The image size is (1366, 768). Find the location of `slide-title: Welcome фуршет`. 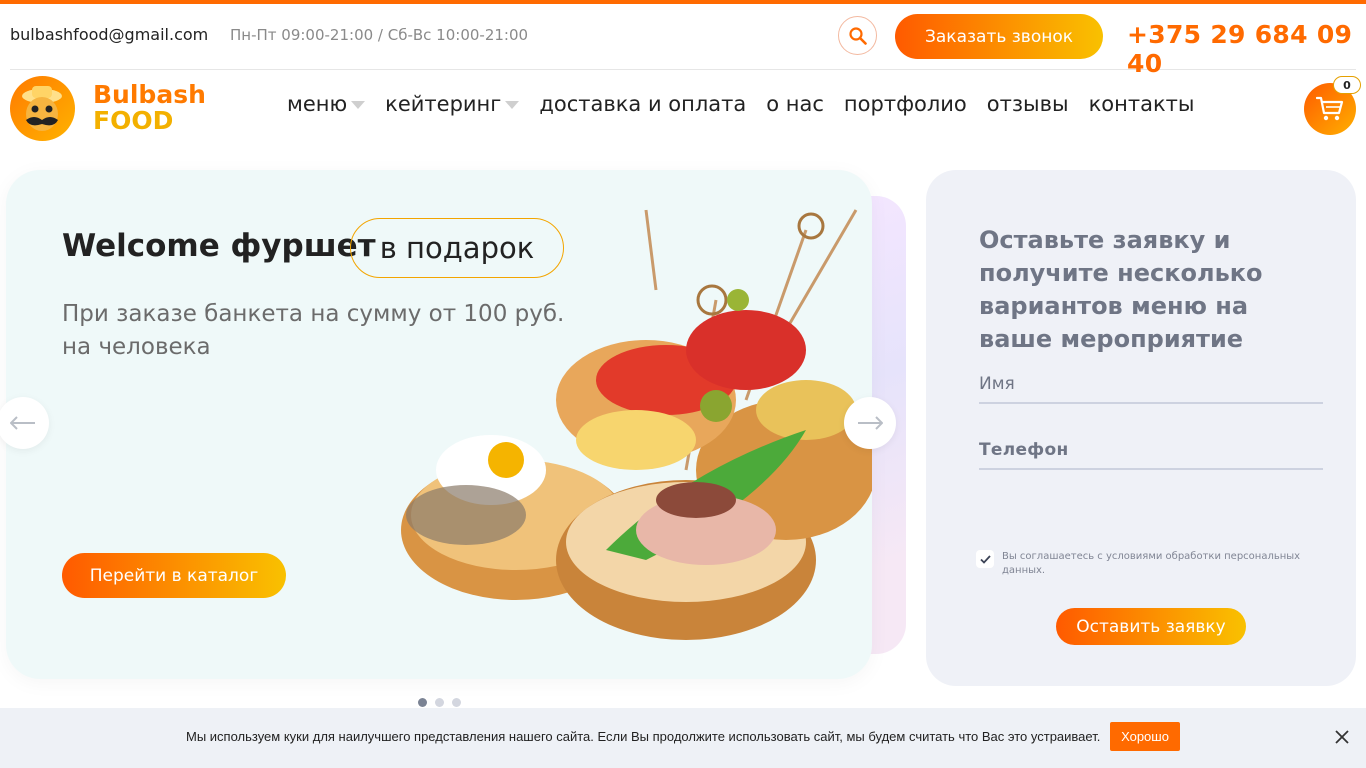

slide-title: Welcome фуршет is located at coordinates (219, 246).